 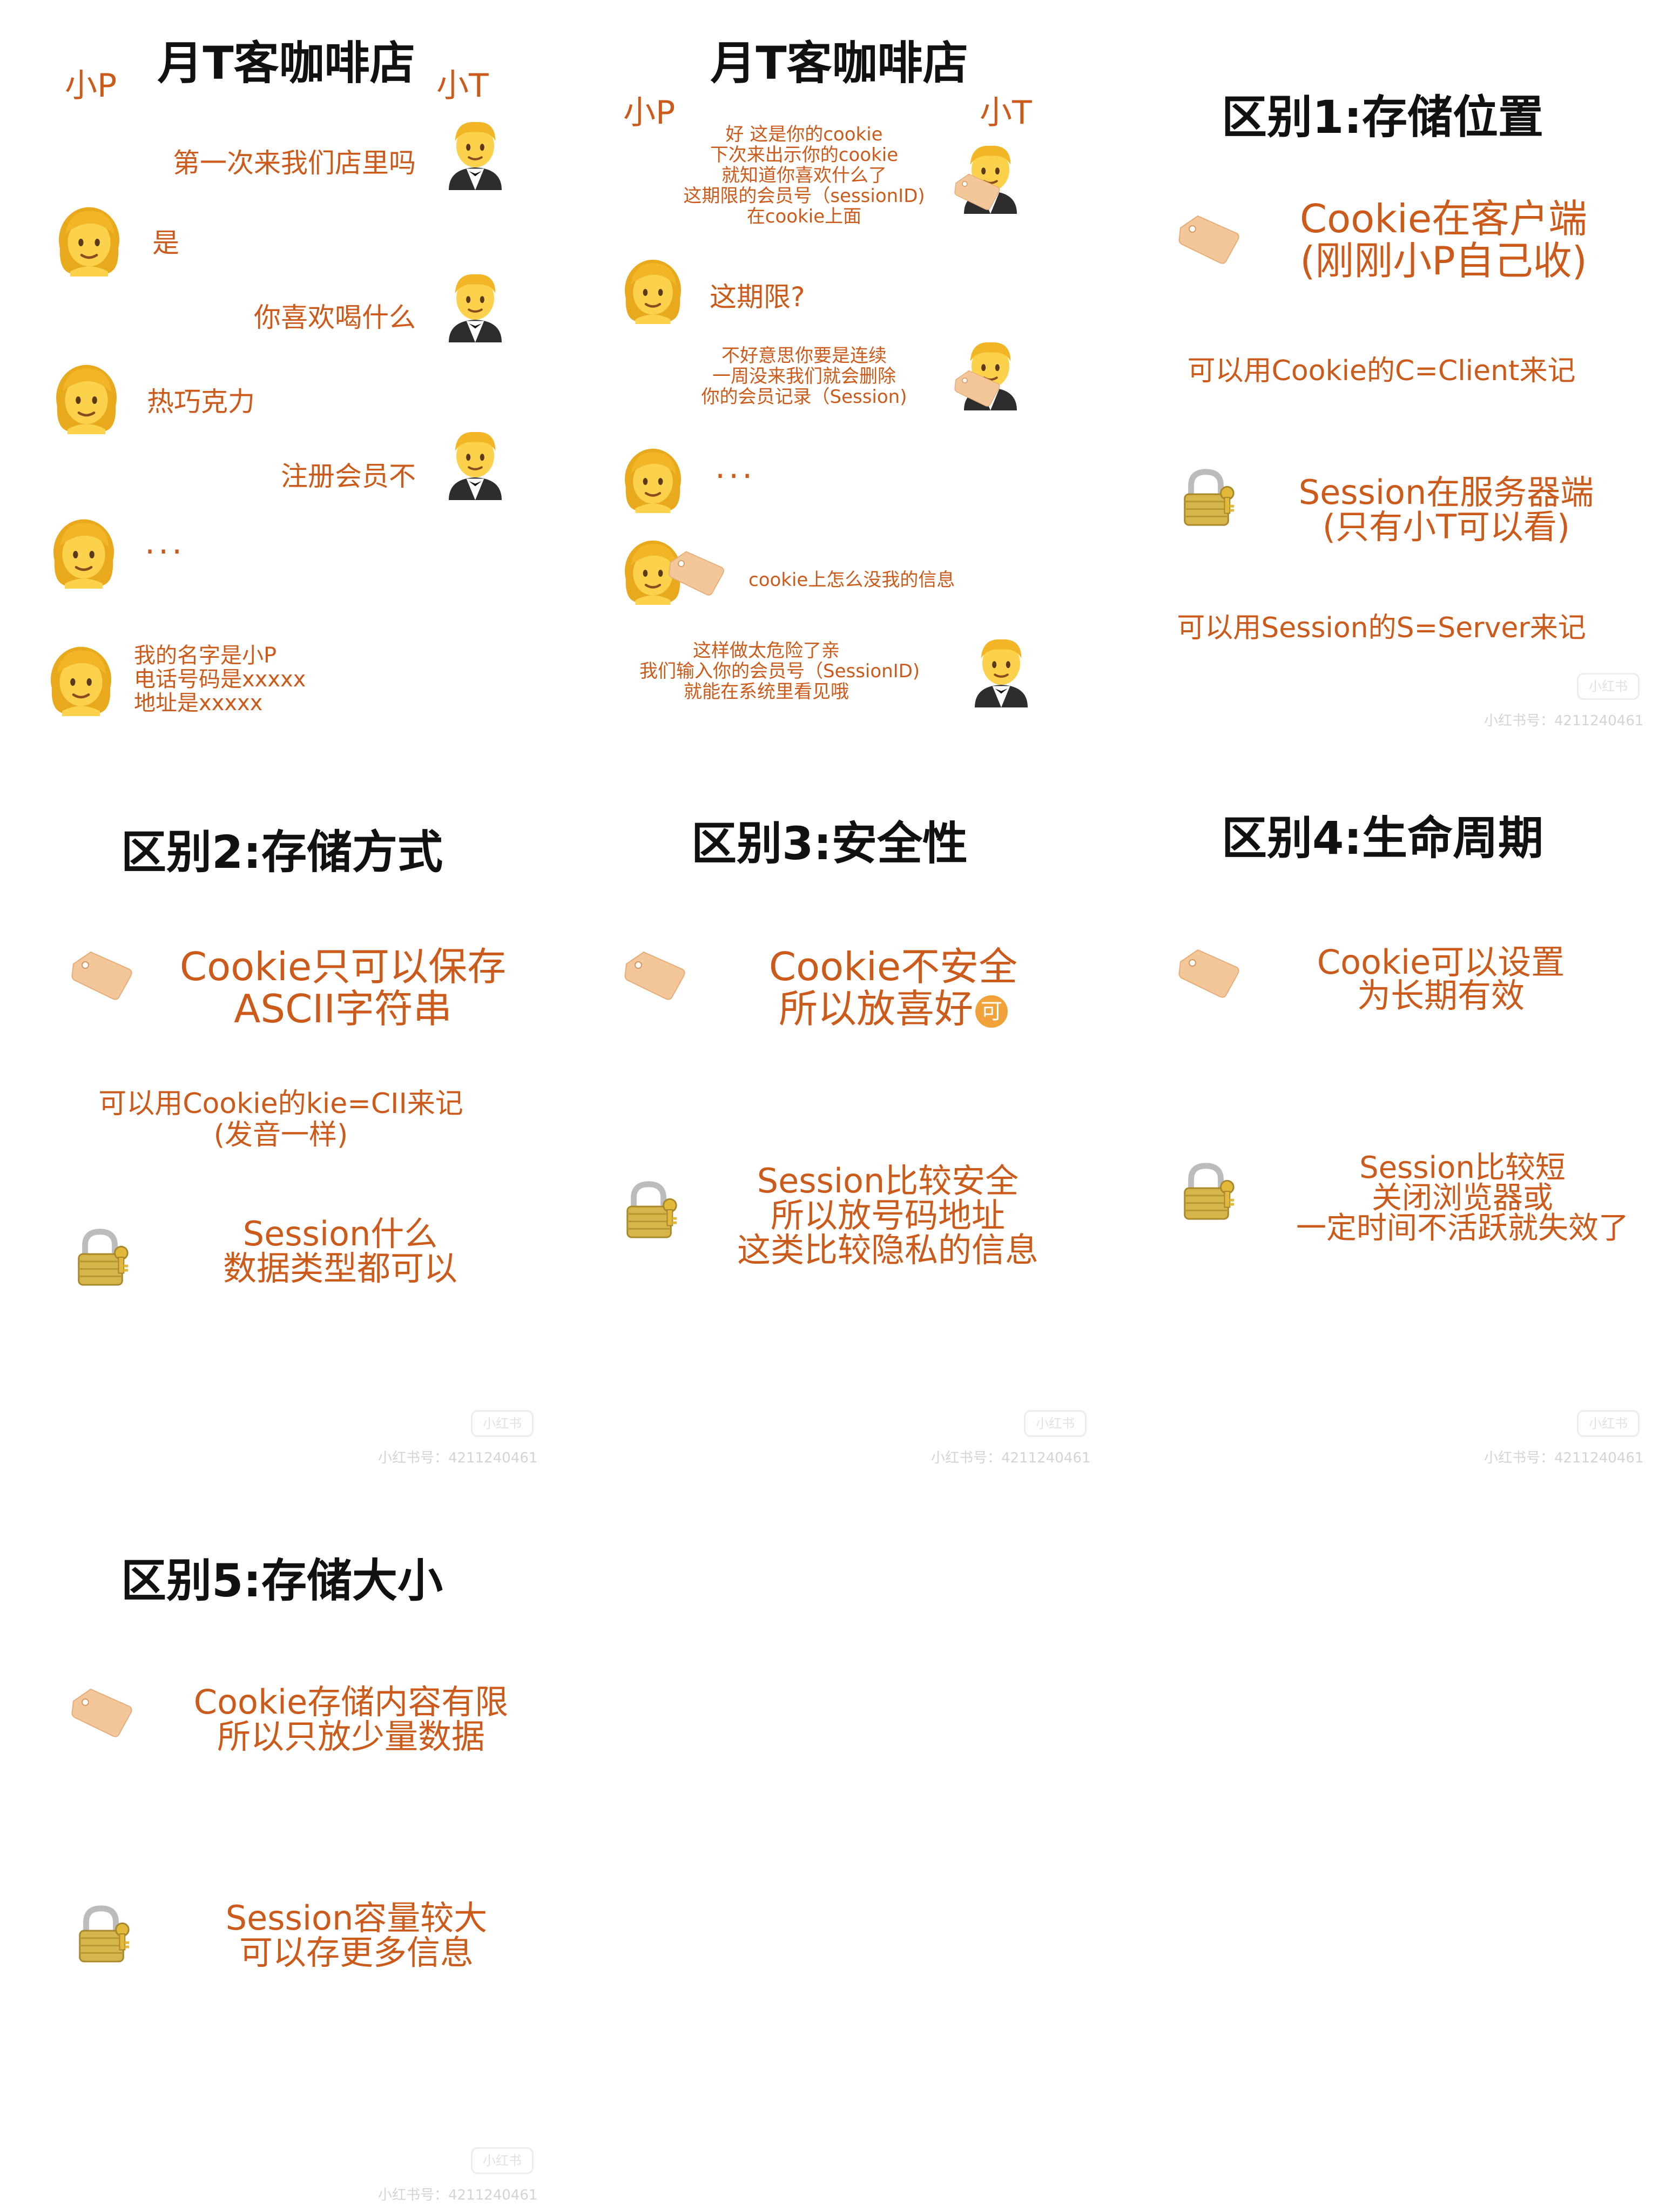 I want to click on panel-title: 区别5:存储大小, so click(x=281, y=1580).